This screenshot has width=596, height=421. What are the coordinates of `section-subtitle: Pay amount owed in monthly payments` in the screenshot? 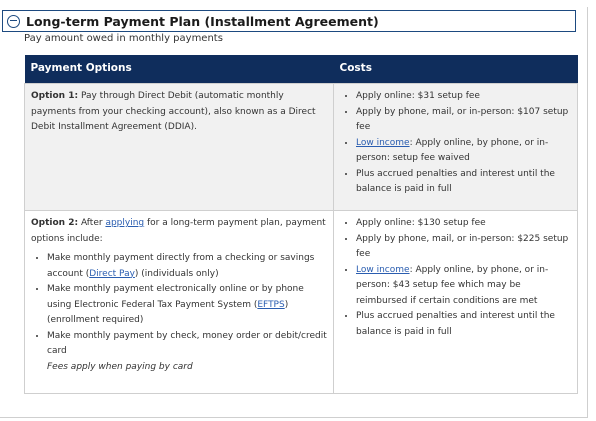 It's located at (123, 38).